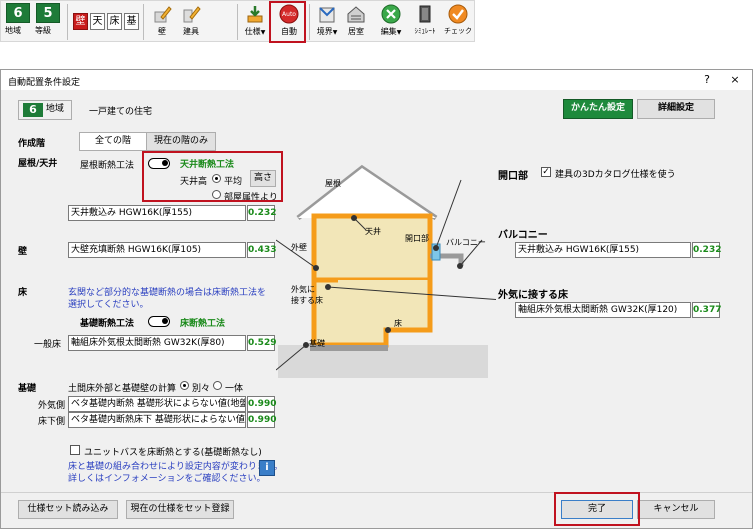 The image size is (753, 529). I want to click on boundary-button: 境界▼, so click(327, 22).